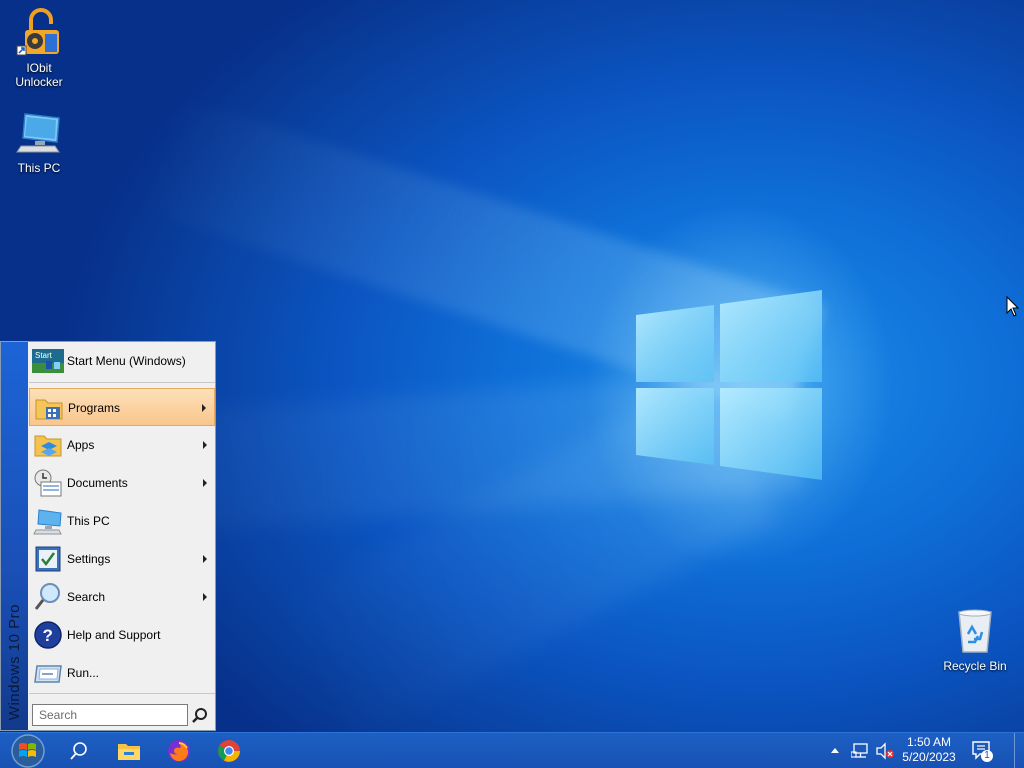  I want to click on taskbar-chrome, so click(229, 750).